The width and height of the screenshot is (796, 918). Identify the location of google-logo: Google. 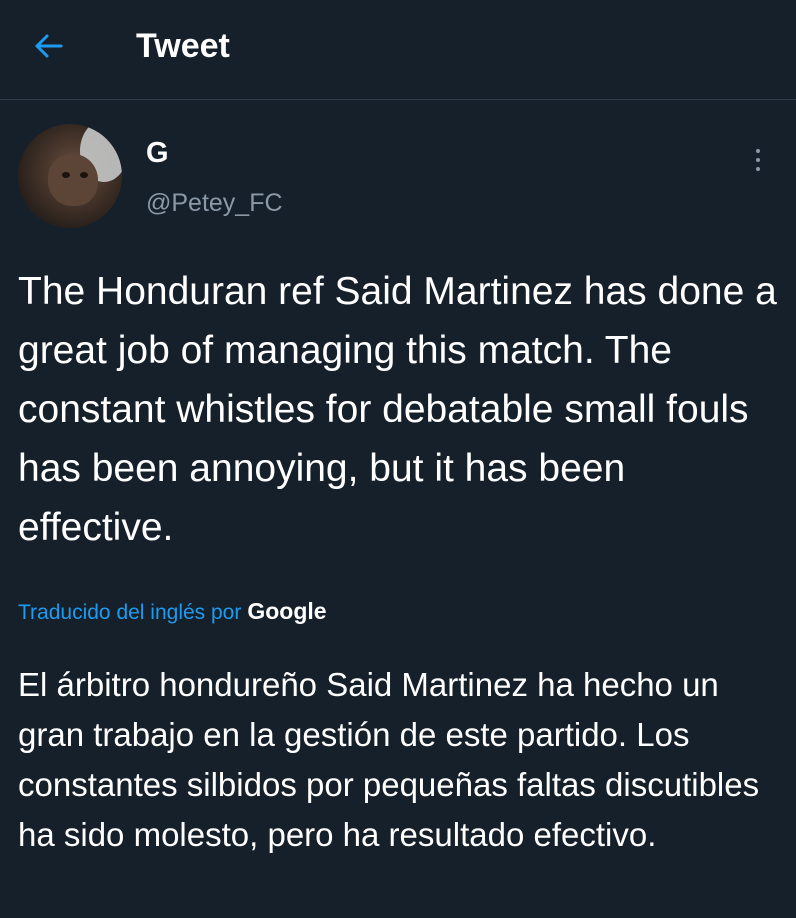
(287, 611).